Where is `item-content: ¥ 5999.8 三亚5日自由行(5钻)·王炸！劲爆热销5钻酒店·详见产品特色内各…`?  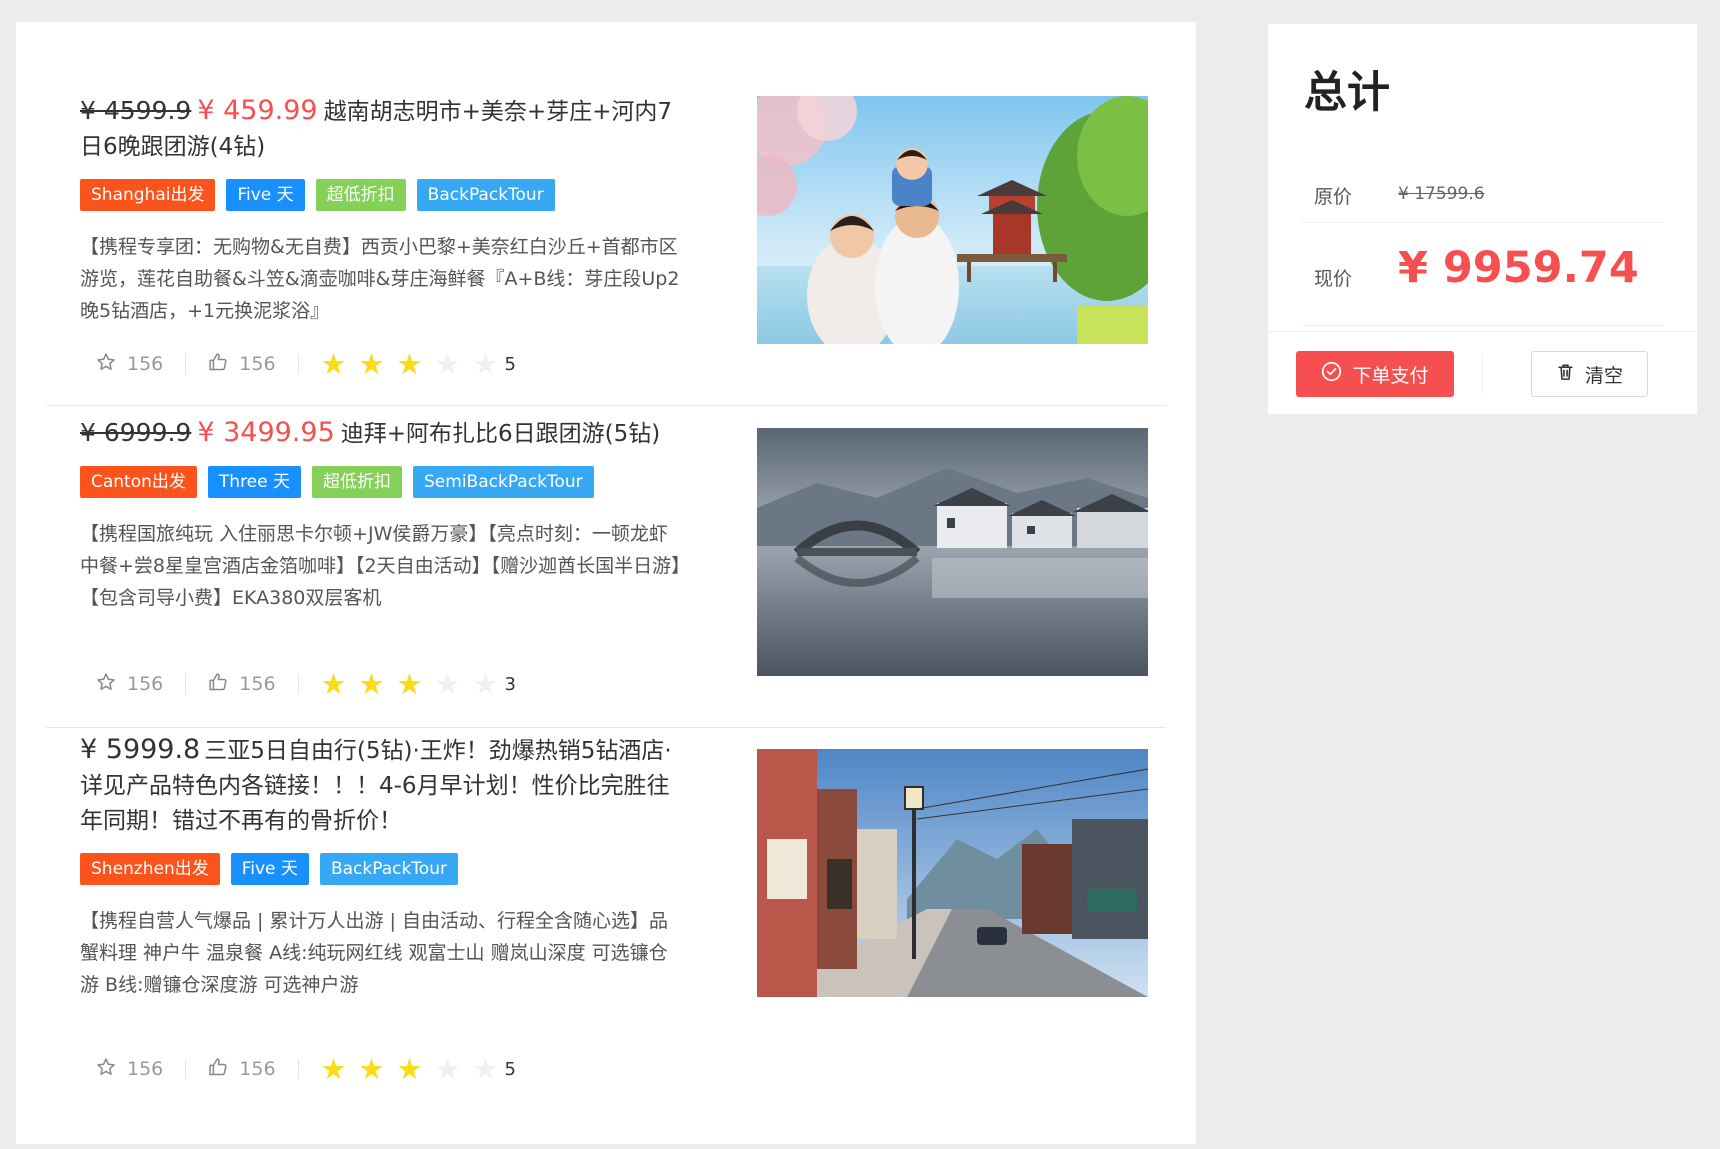 item-content: ¥ 5999.8 三亚5日自由行(5钻)·王炸！劲爆热销5钻酒店·详见产品特色内各… is located at coordinates (382, 866).